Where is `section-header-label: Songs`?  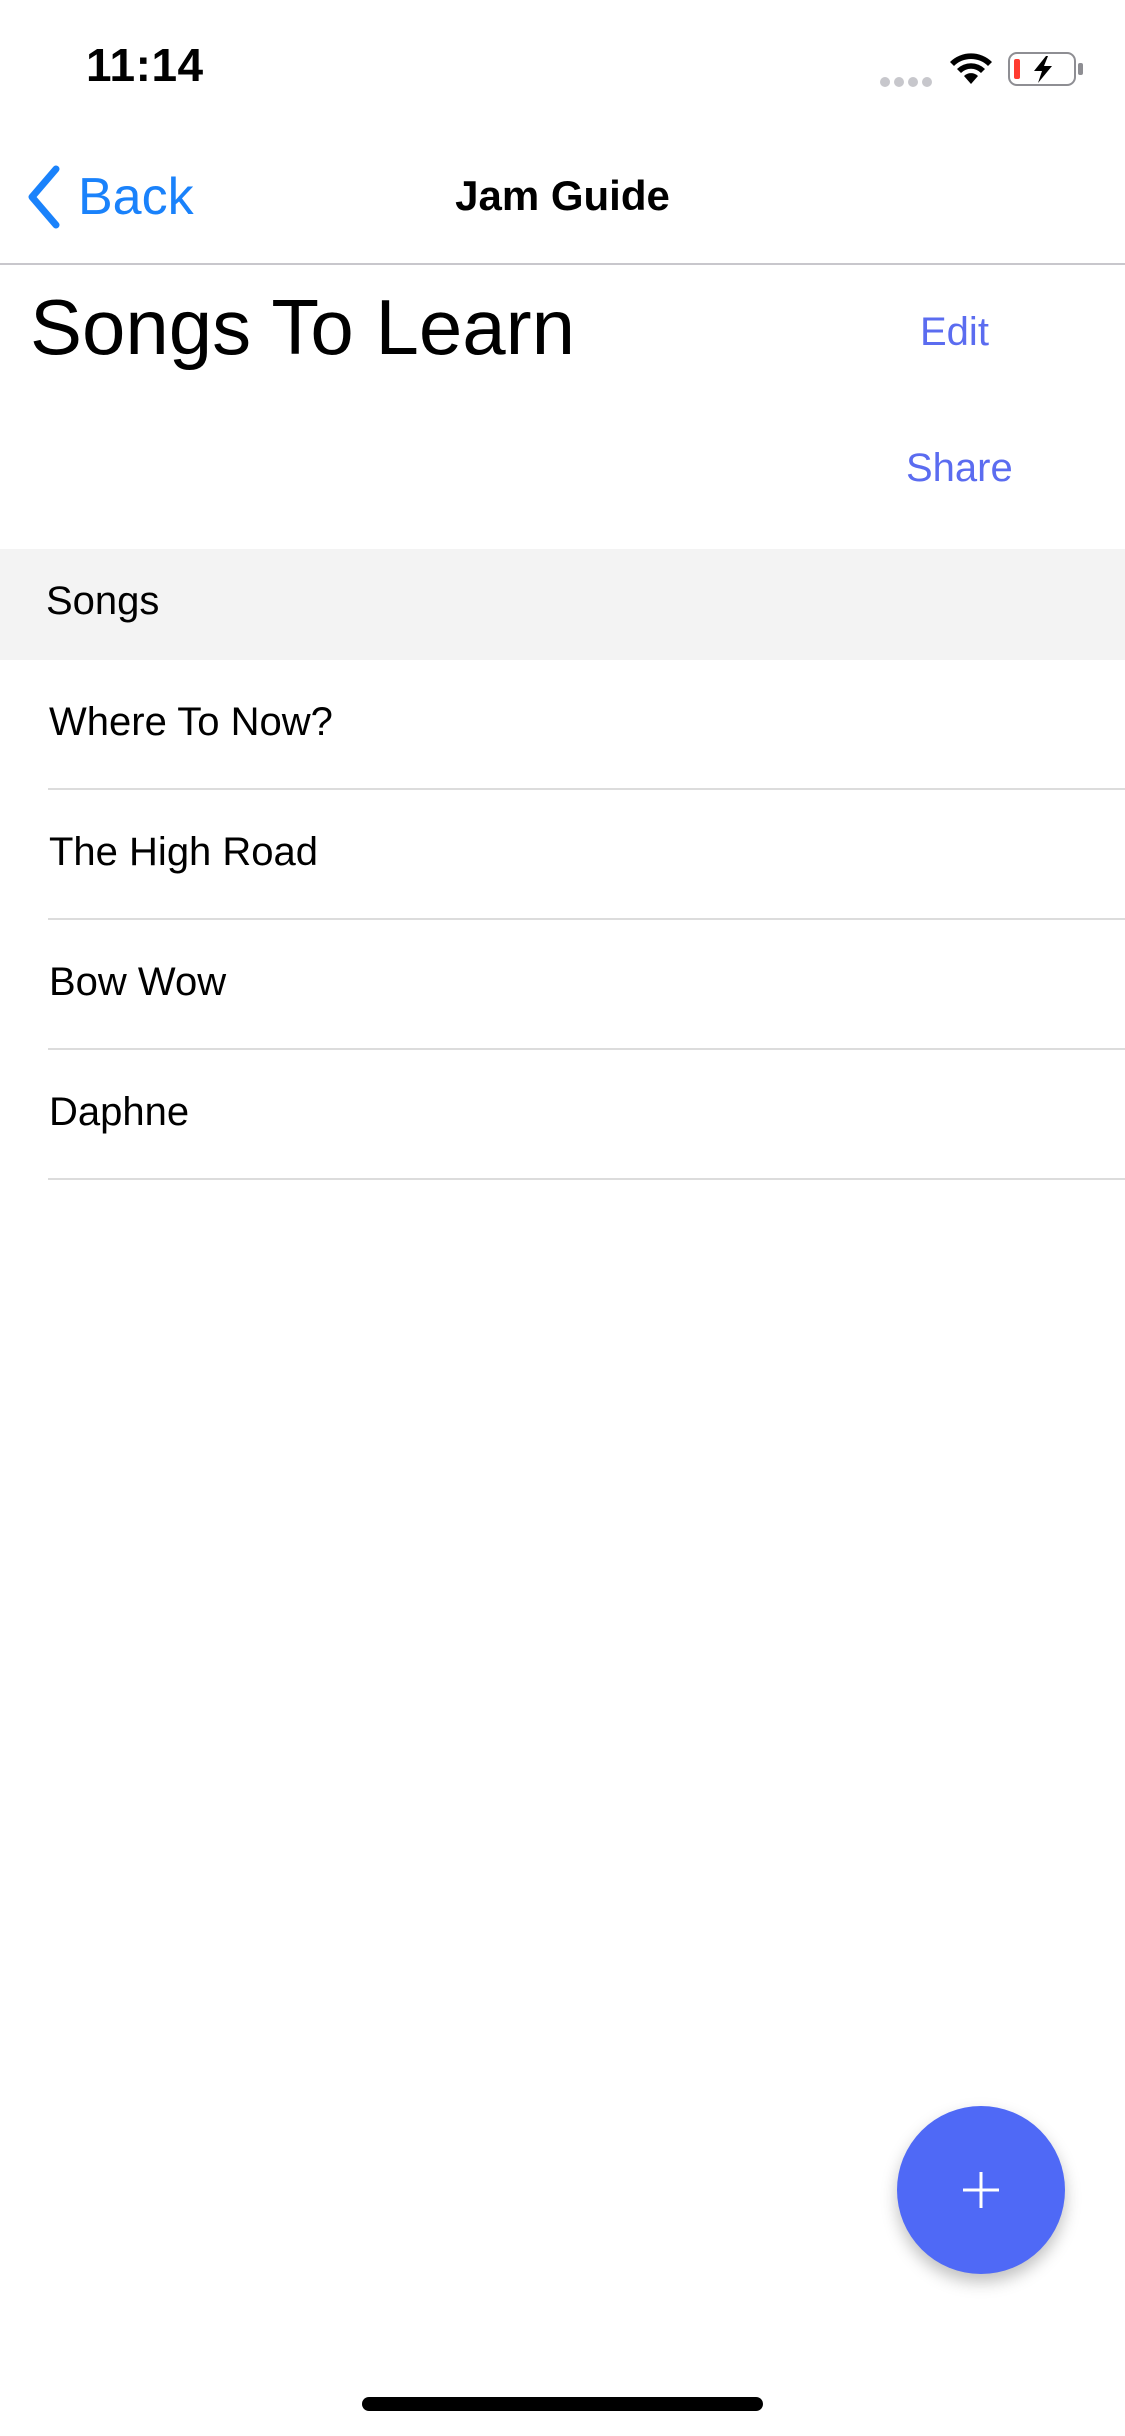
section-header-label: Songs is located at coordinates (103, 601).